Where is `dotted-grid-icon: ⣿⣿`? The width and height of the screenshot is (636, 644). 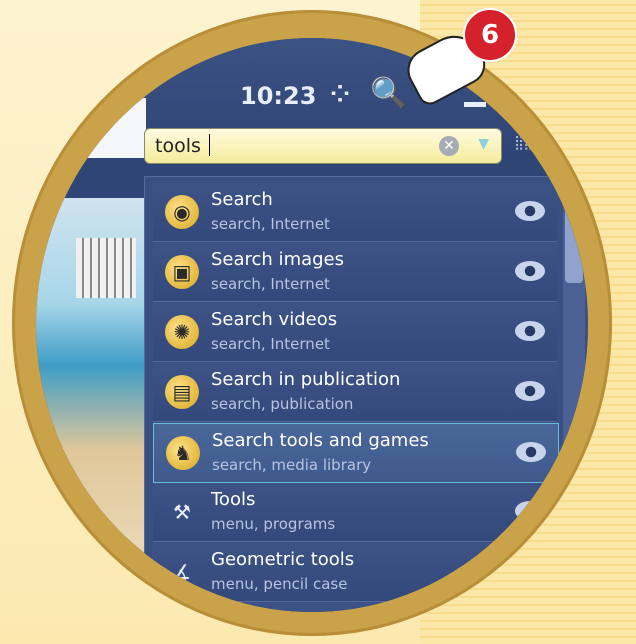 dotted-grid-icon: ⣿⣿ is located at coordinates (523, 143).